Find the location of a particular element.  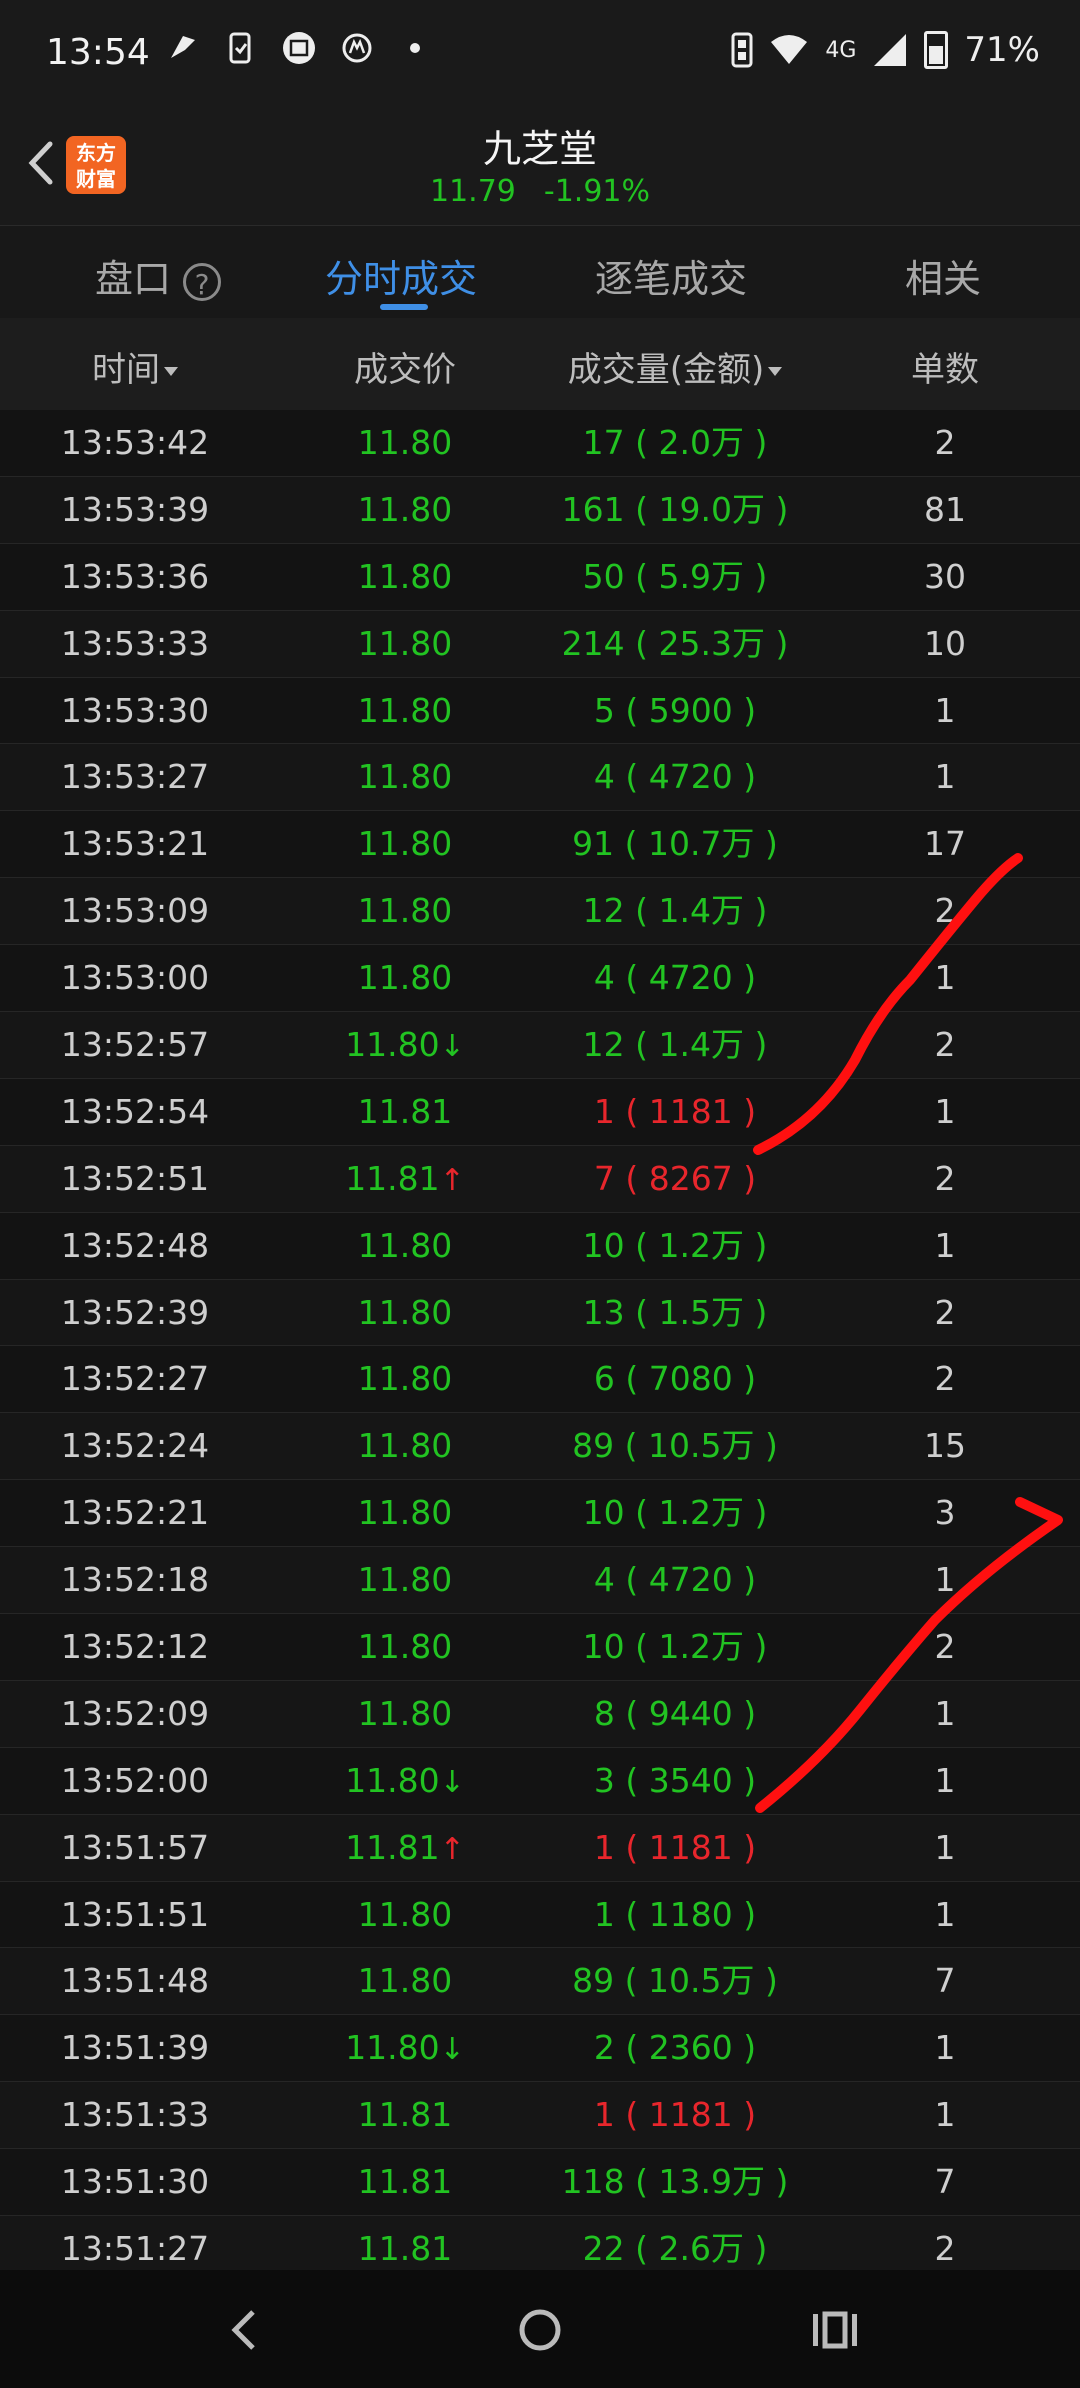

trade-row: 13:53:39 11.80 161 ( 19.0万 ) 81 is located at coordinates (540, 510).